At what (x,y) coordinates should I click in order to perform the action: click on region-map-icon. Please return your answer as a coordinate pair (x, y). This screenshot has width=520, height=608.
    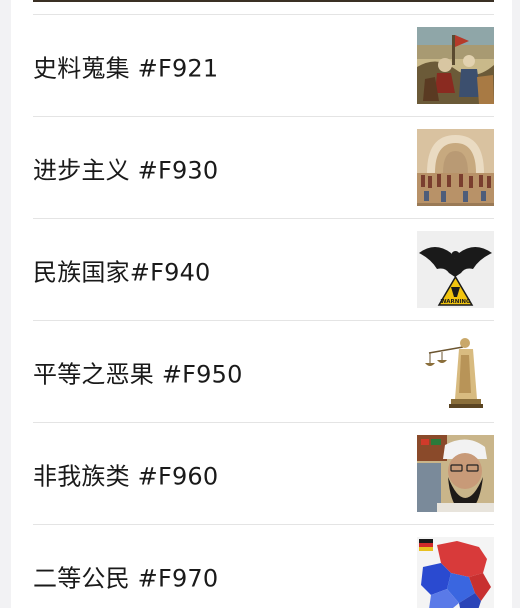
    Looking at the image, I should click on (455, 572).